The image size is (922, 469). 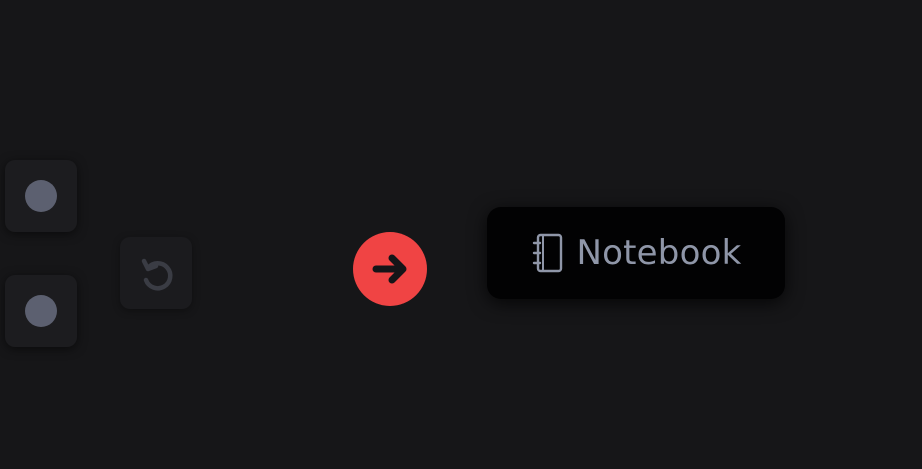 I want to click on next-arrow-button, so click(x=390, y=269).